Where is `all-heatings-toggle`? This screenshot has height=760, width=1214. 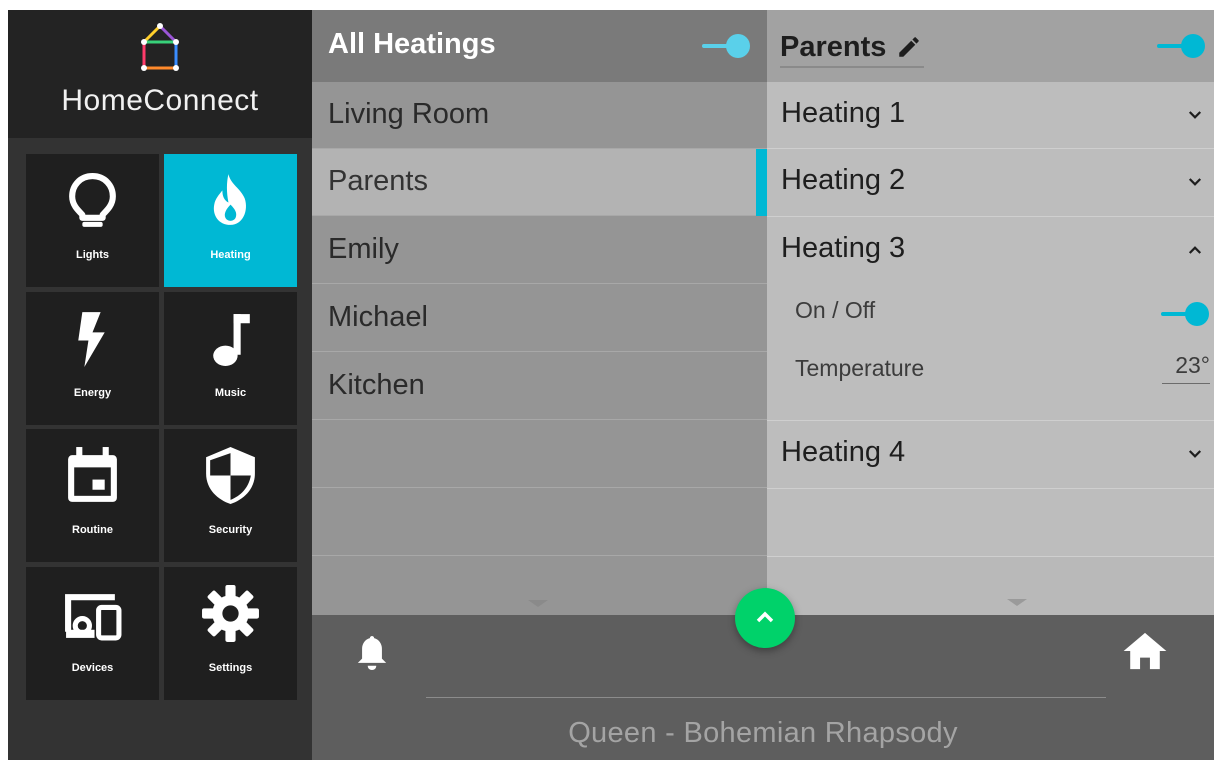
all-heatings-toggle is located at coordinates (726, 46).